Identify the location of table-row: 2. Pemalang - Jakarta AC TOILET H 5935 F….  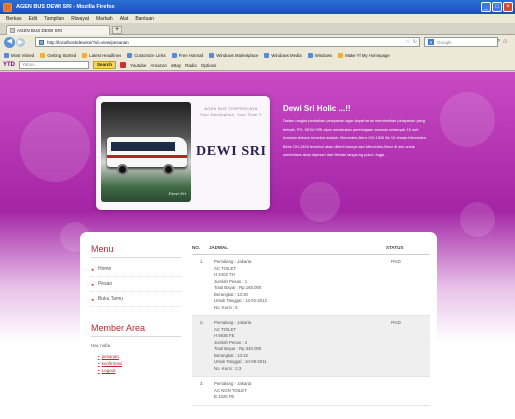
(311, 346).